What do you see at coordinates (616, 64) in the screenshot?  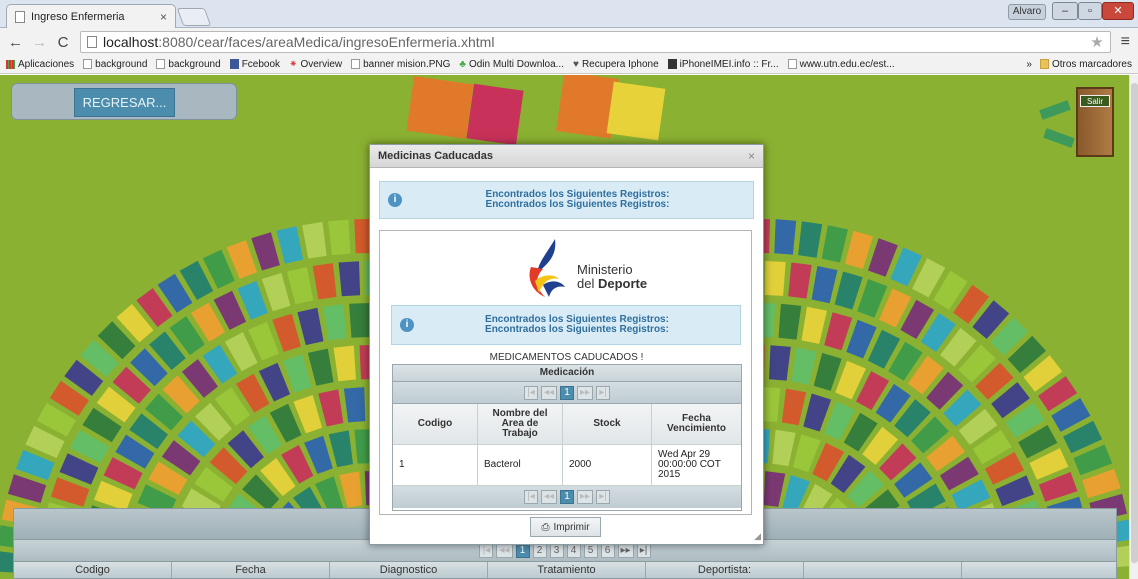 I see `bookmark-recupera-iphone: ♥ Recupera Iphone` at bounding box center [616, 64].